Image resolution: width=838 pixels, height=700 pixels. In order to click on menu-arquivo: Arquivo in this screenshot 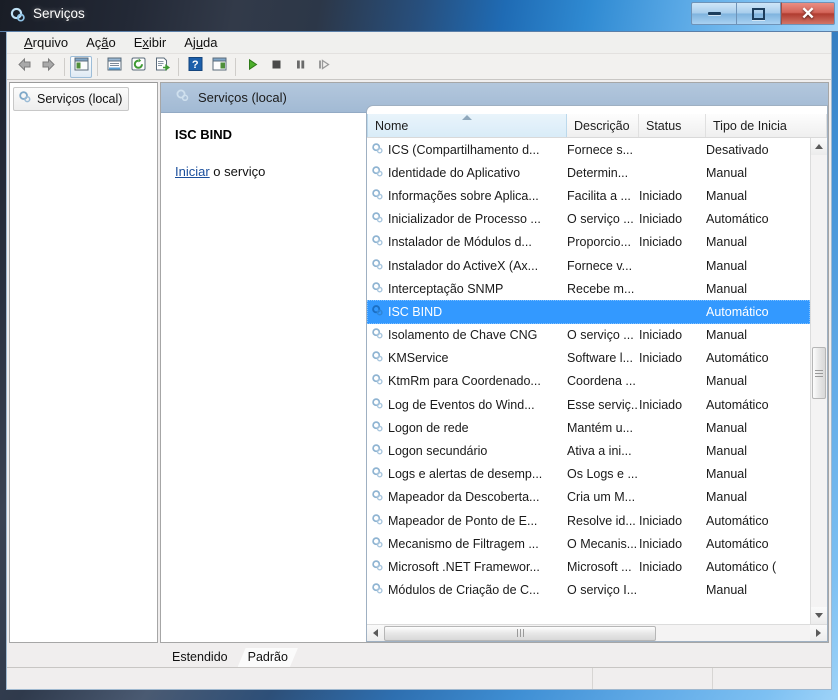, I will do `click(46, 42)`.